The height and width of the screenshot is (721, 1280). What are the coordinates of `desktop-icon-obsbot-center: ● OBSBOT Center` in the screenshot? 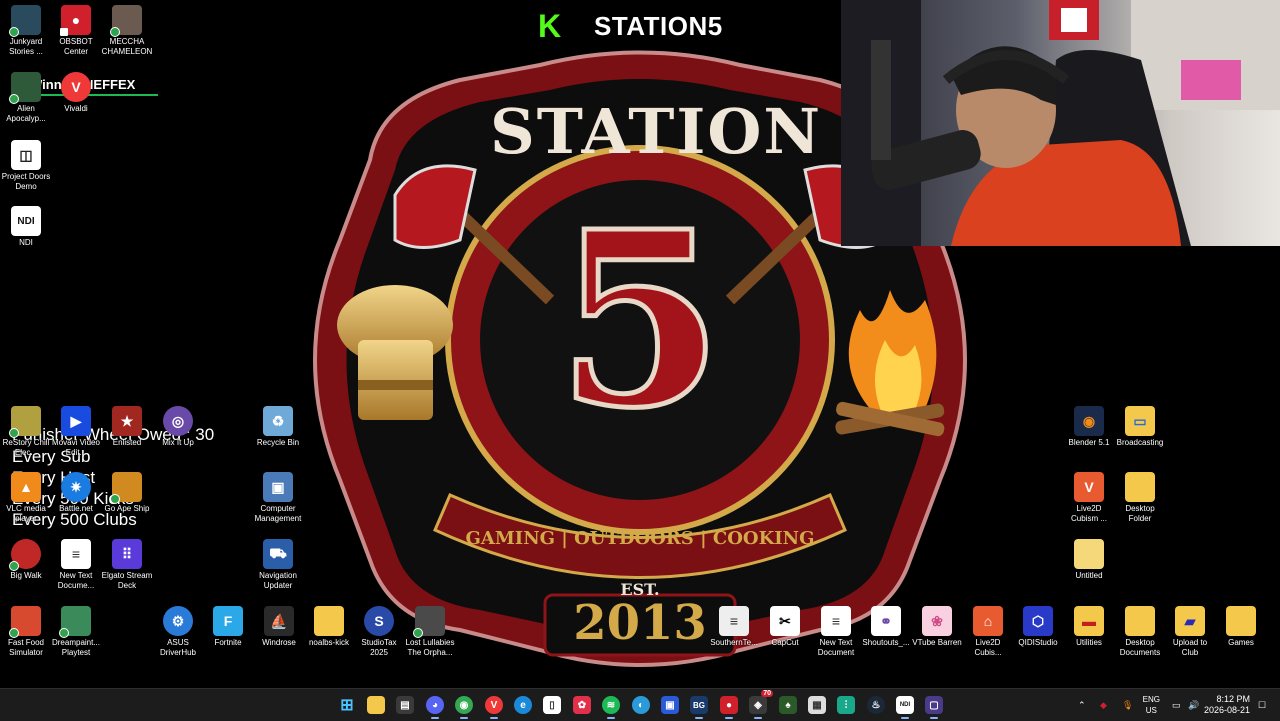 It's located at (76, 31).